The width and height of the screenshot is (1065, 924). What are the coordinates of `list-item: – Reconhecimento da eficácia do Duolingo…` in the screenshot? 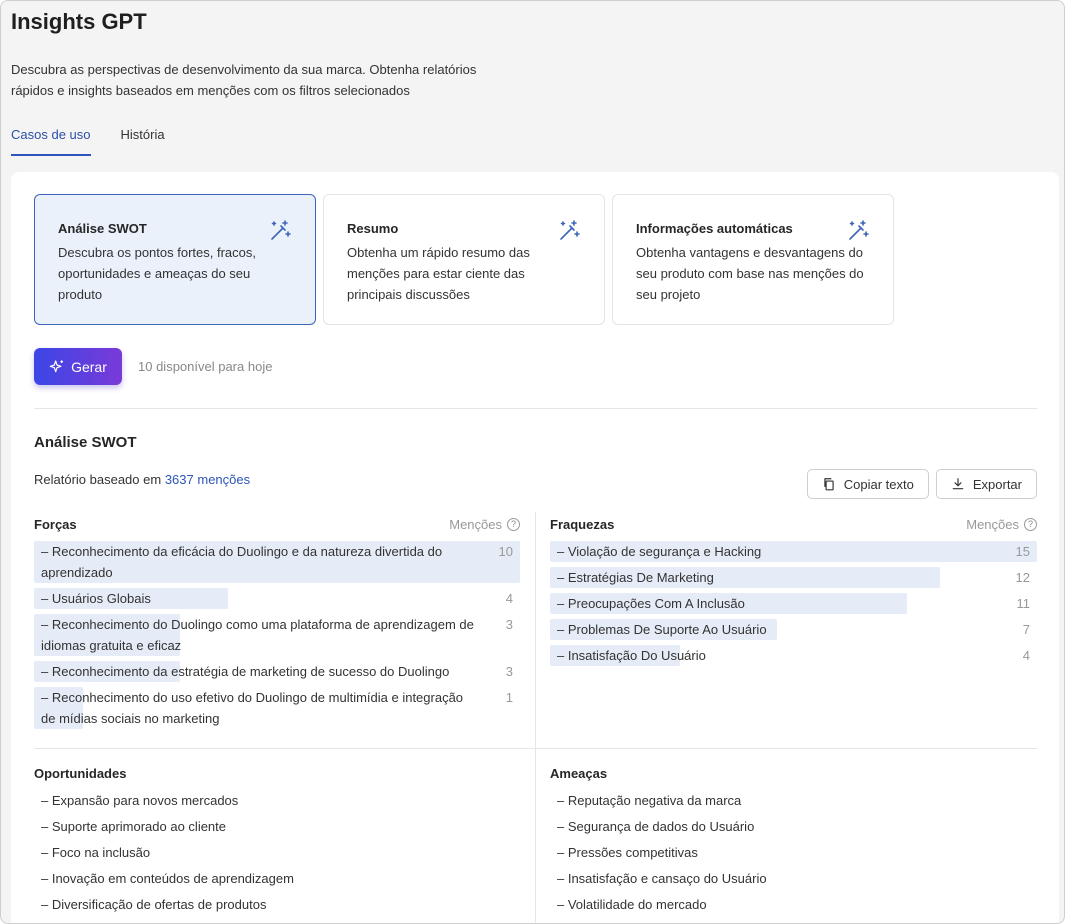 It's located at (277, 562).